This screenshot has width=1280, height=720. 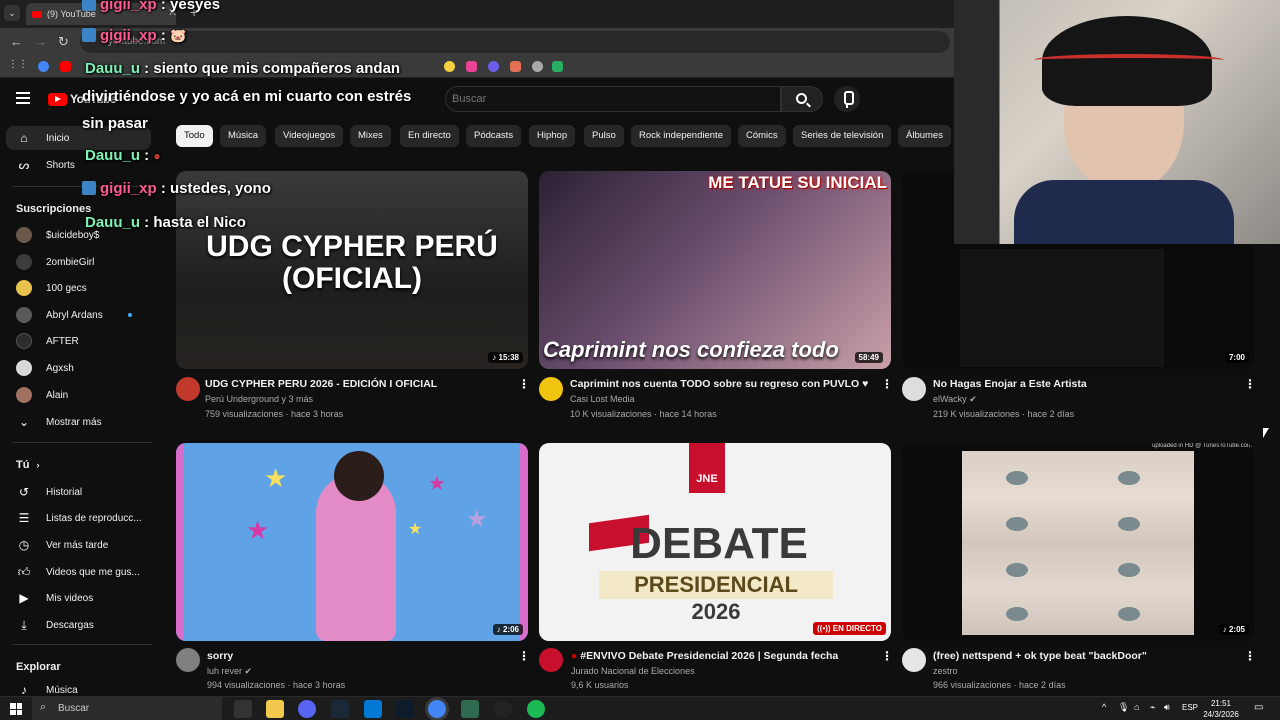 I want to click on chip-videojuegos: Videojuegos, so click(x=309, y=136).